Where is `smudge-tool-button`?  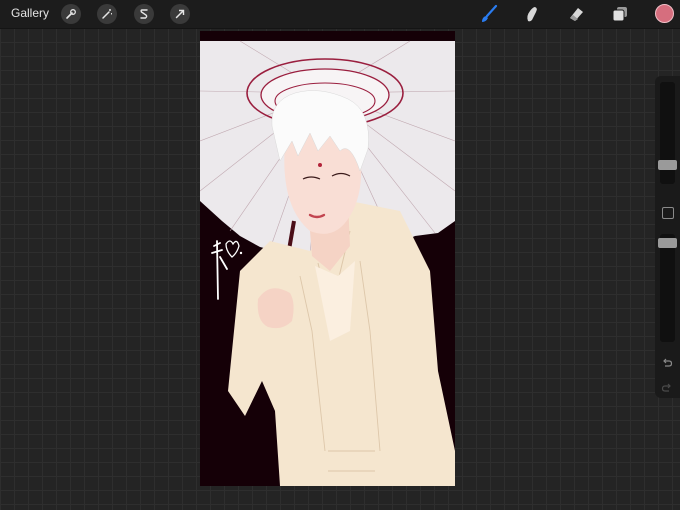 smudge-tool-button is located at coordinates (532, 14).